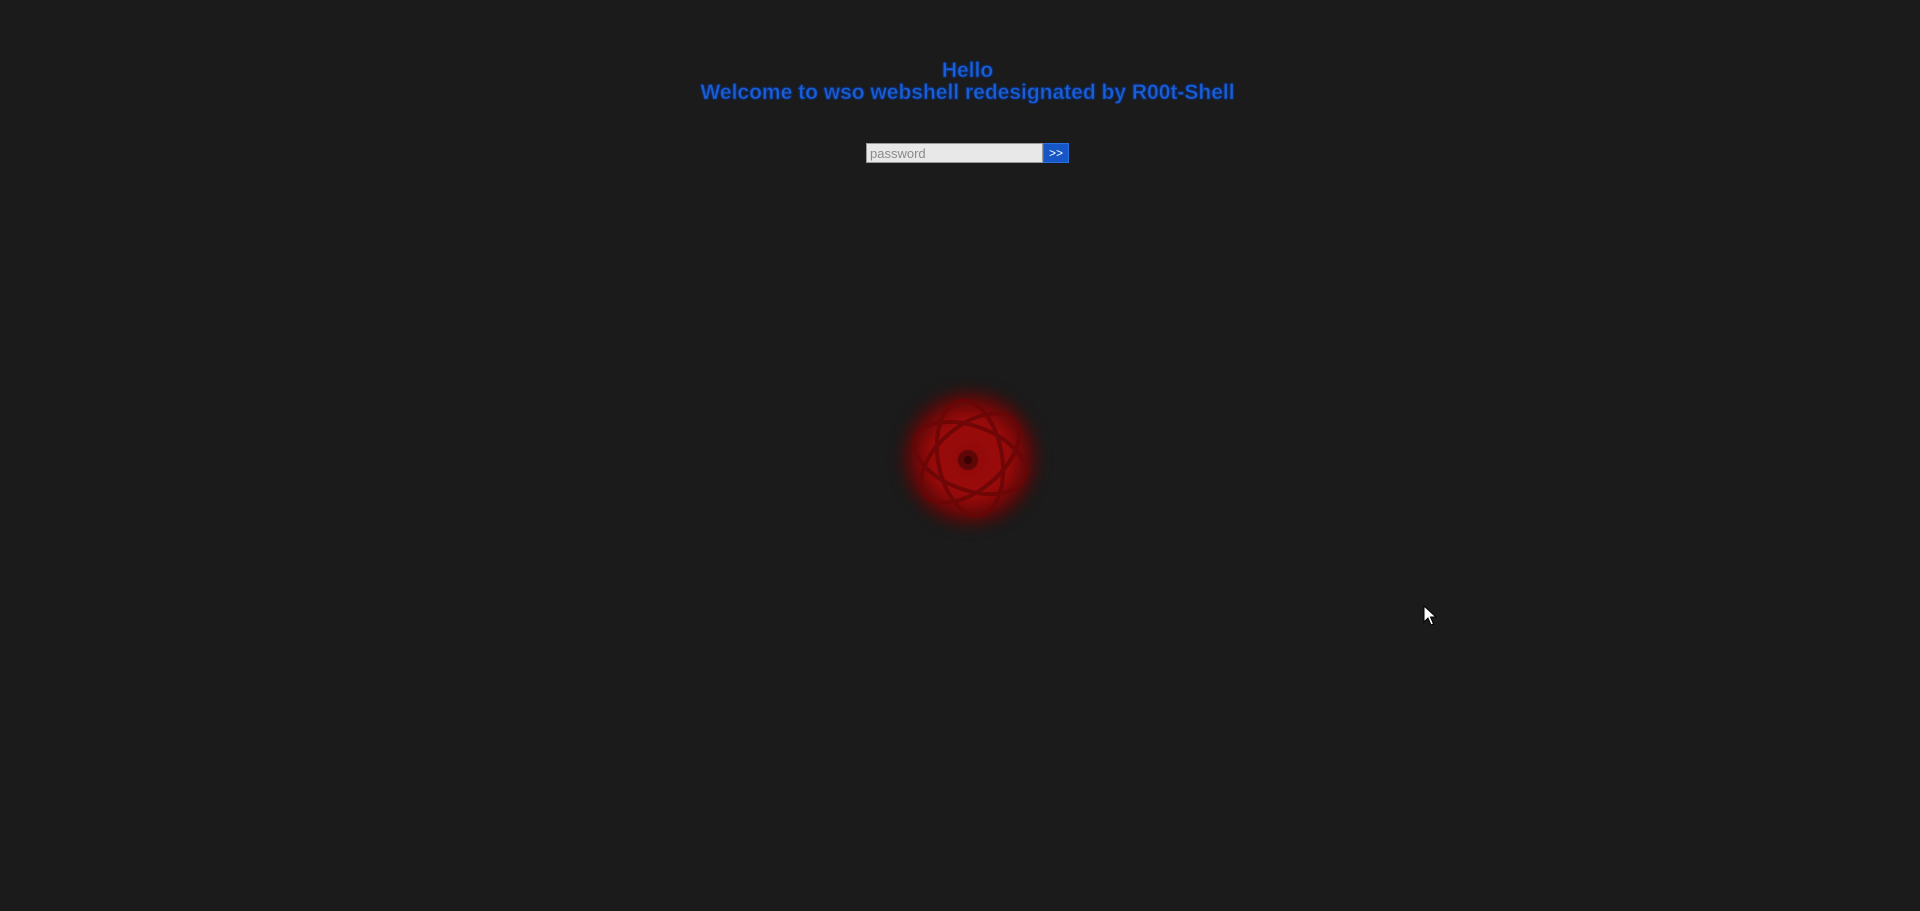  I want to click on mouse-pointer-icon, so click(1430, 615).